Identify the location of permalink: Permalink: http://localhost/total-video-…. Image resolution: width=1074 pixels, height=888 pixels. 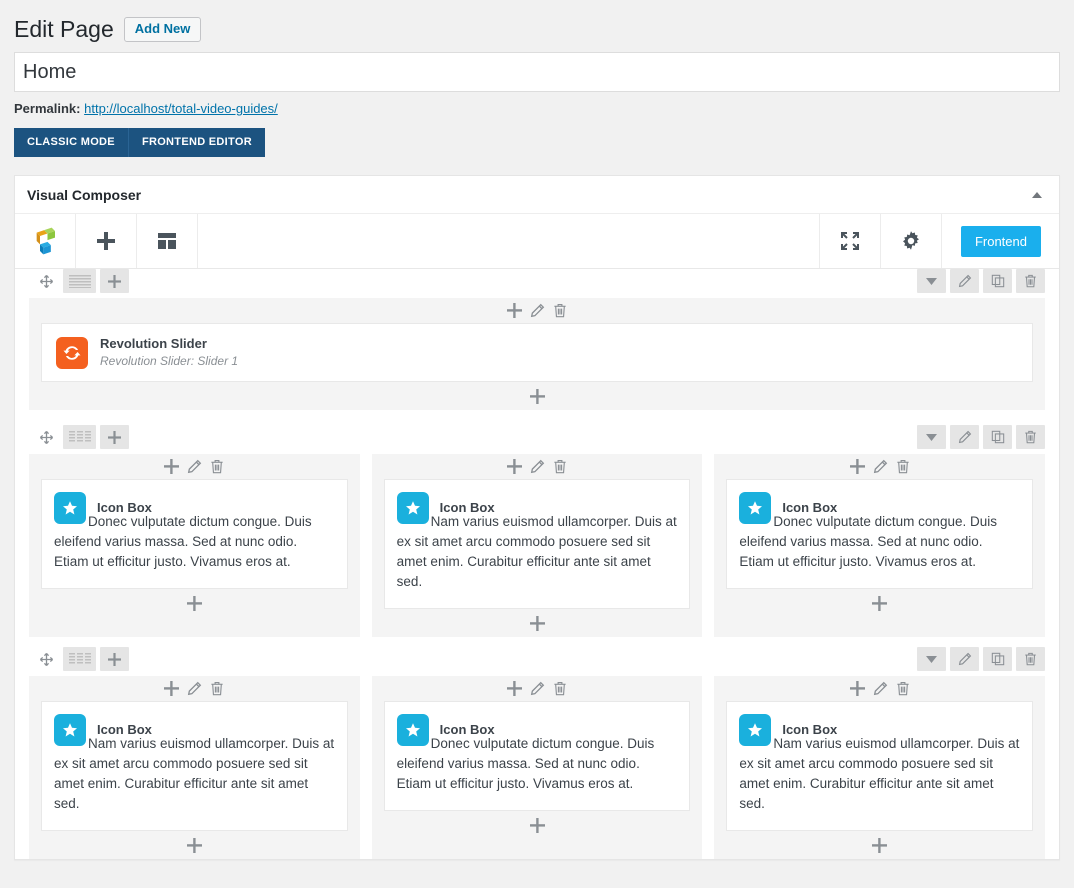
(537, 105).